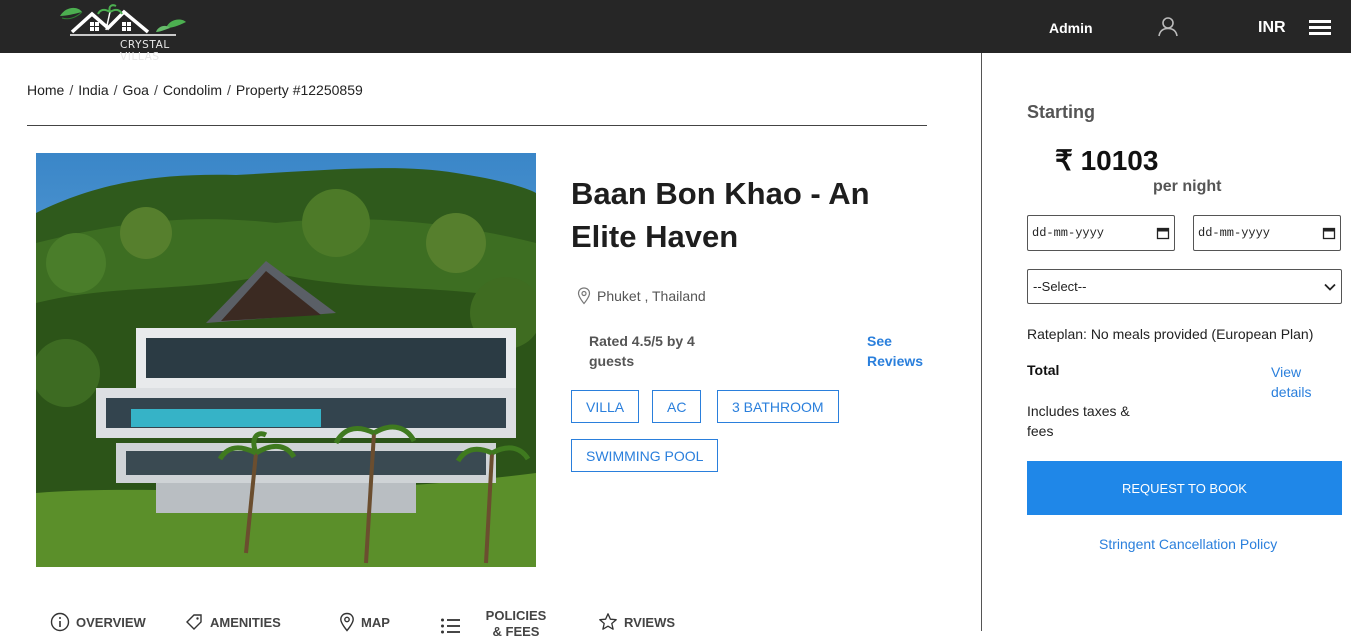 The height and width of the screenshot is (640, 1351). I want to click on tag-ac: AC, so click(677, 406).